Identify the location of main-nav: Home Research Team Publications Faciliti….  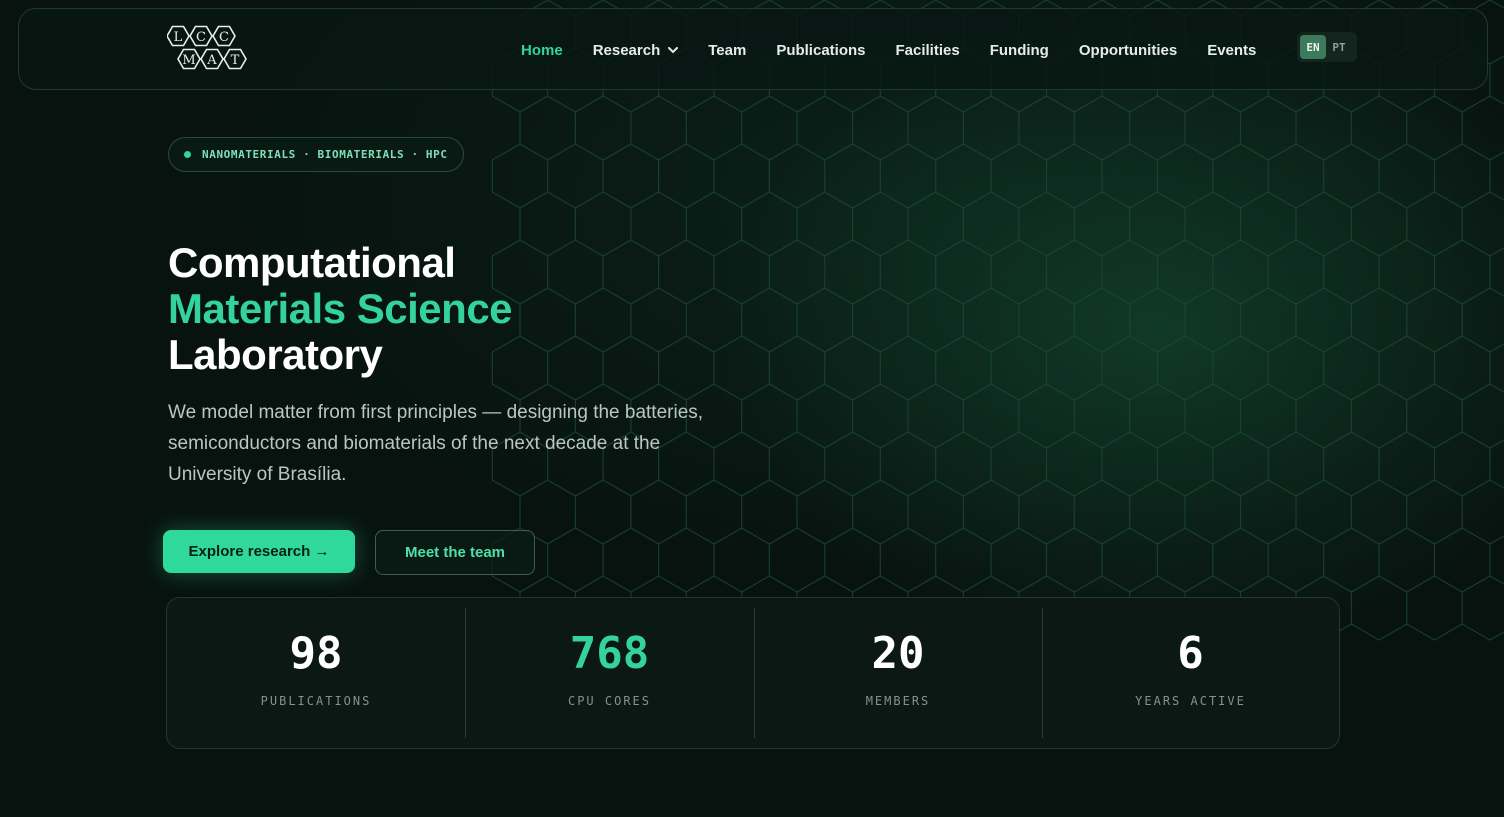
(903, 50).